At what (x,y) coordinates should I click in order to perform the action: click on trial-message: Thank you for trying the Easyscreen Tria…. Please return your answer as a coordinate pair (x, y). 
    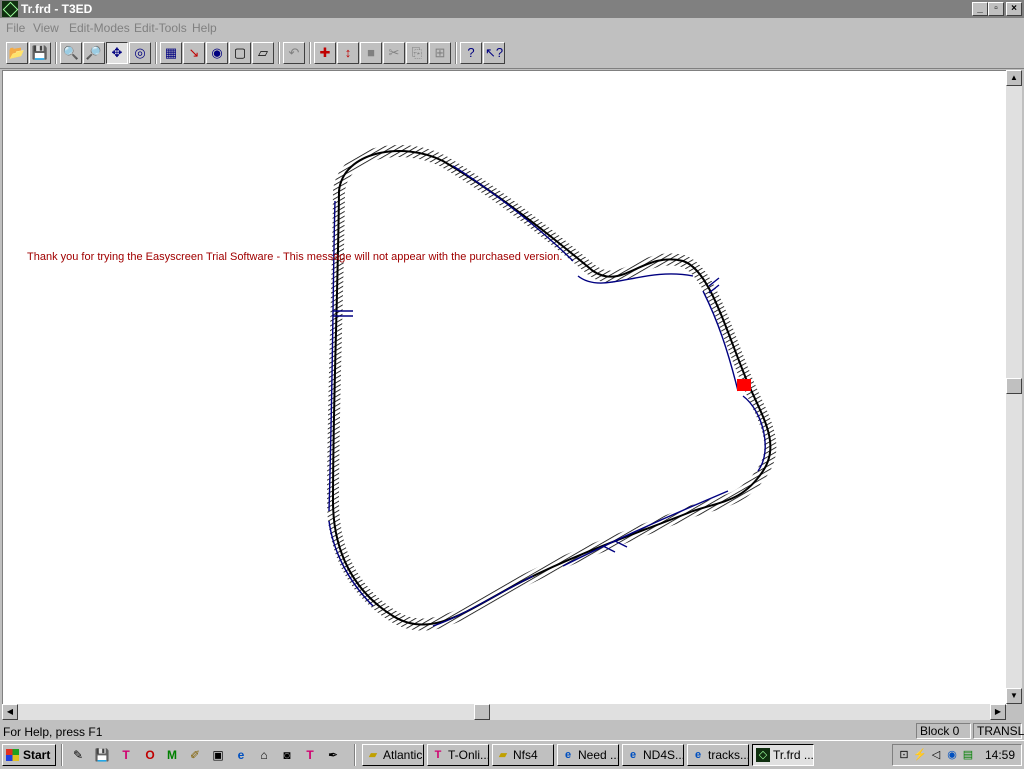
    Looking at the image, I should click on (295, 257).